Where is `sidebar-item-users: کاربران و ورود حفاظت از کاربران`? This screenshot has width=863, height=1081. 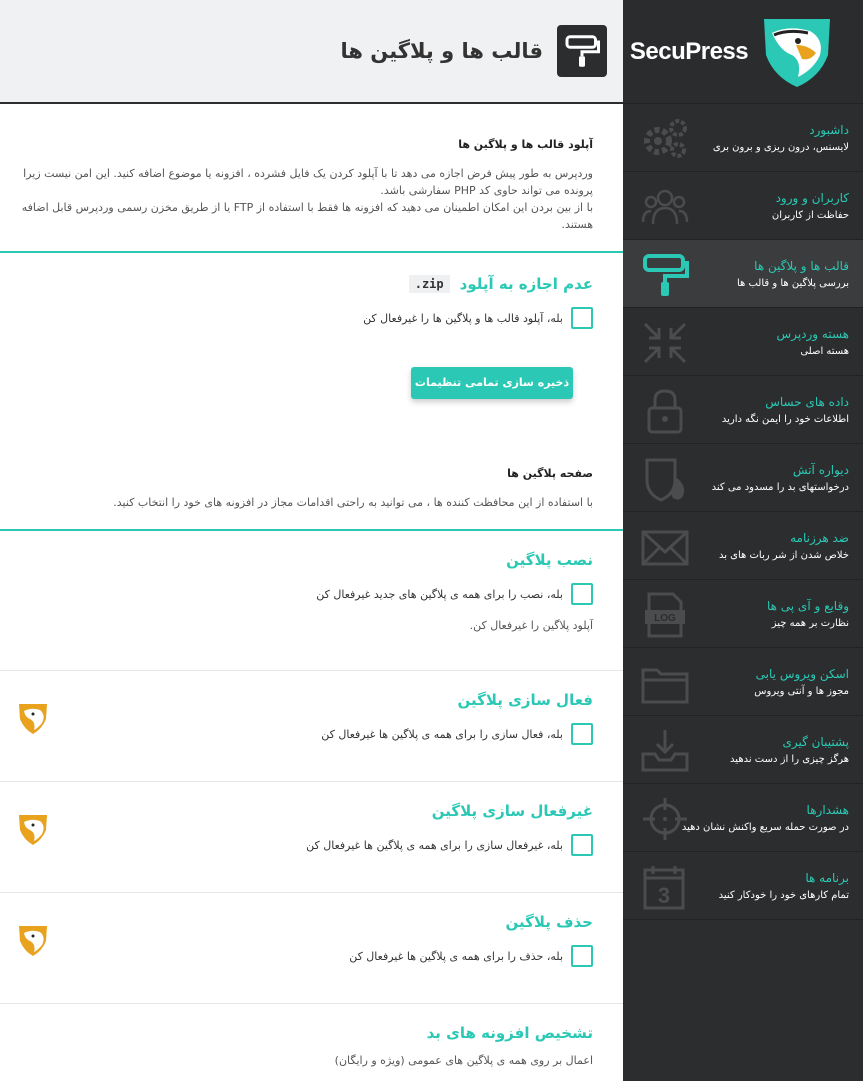
sidebar-item-users: کاربران و ورود حفاظت از کاربران is located at coordinates (743, 206).